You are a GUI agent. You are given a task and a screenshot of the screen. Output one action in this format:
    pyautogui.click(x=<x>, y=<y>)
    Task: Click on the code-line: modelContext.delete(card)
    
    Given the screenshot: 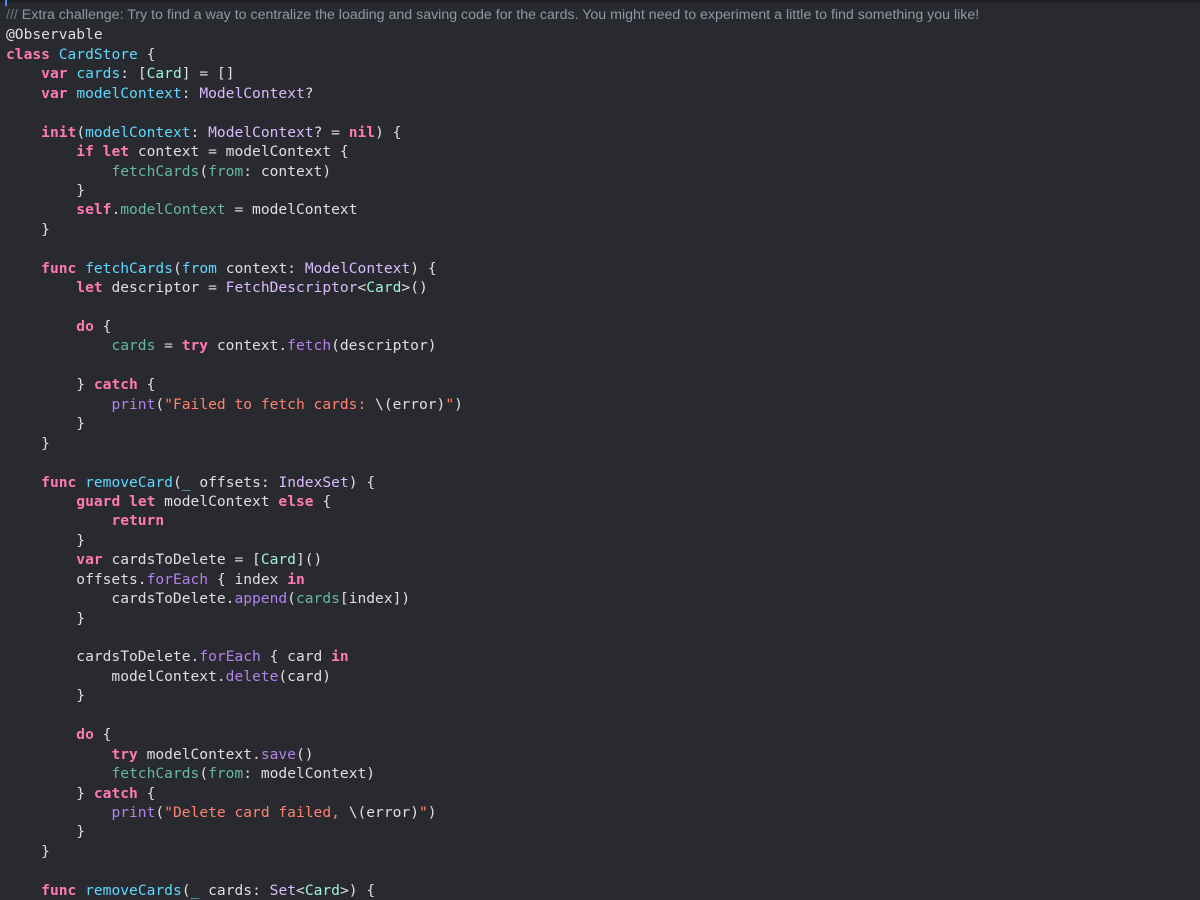 What is the action you would take?
    pyautogui.click(x=492, y=676)
    